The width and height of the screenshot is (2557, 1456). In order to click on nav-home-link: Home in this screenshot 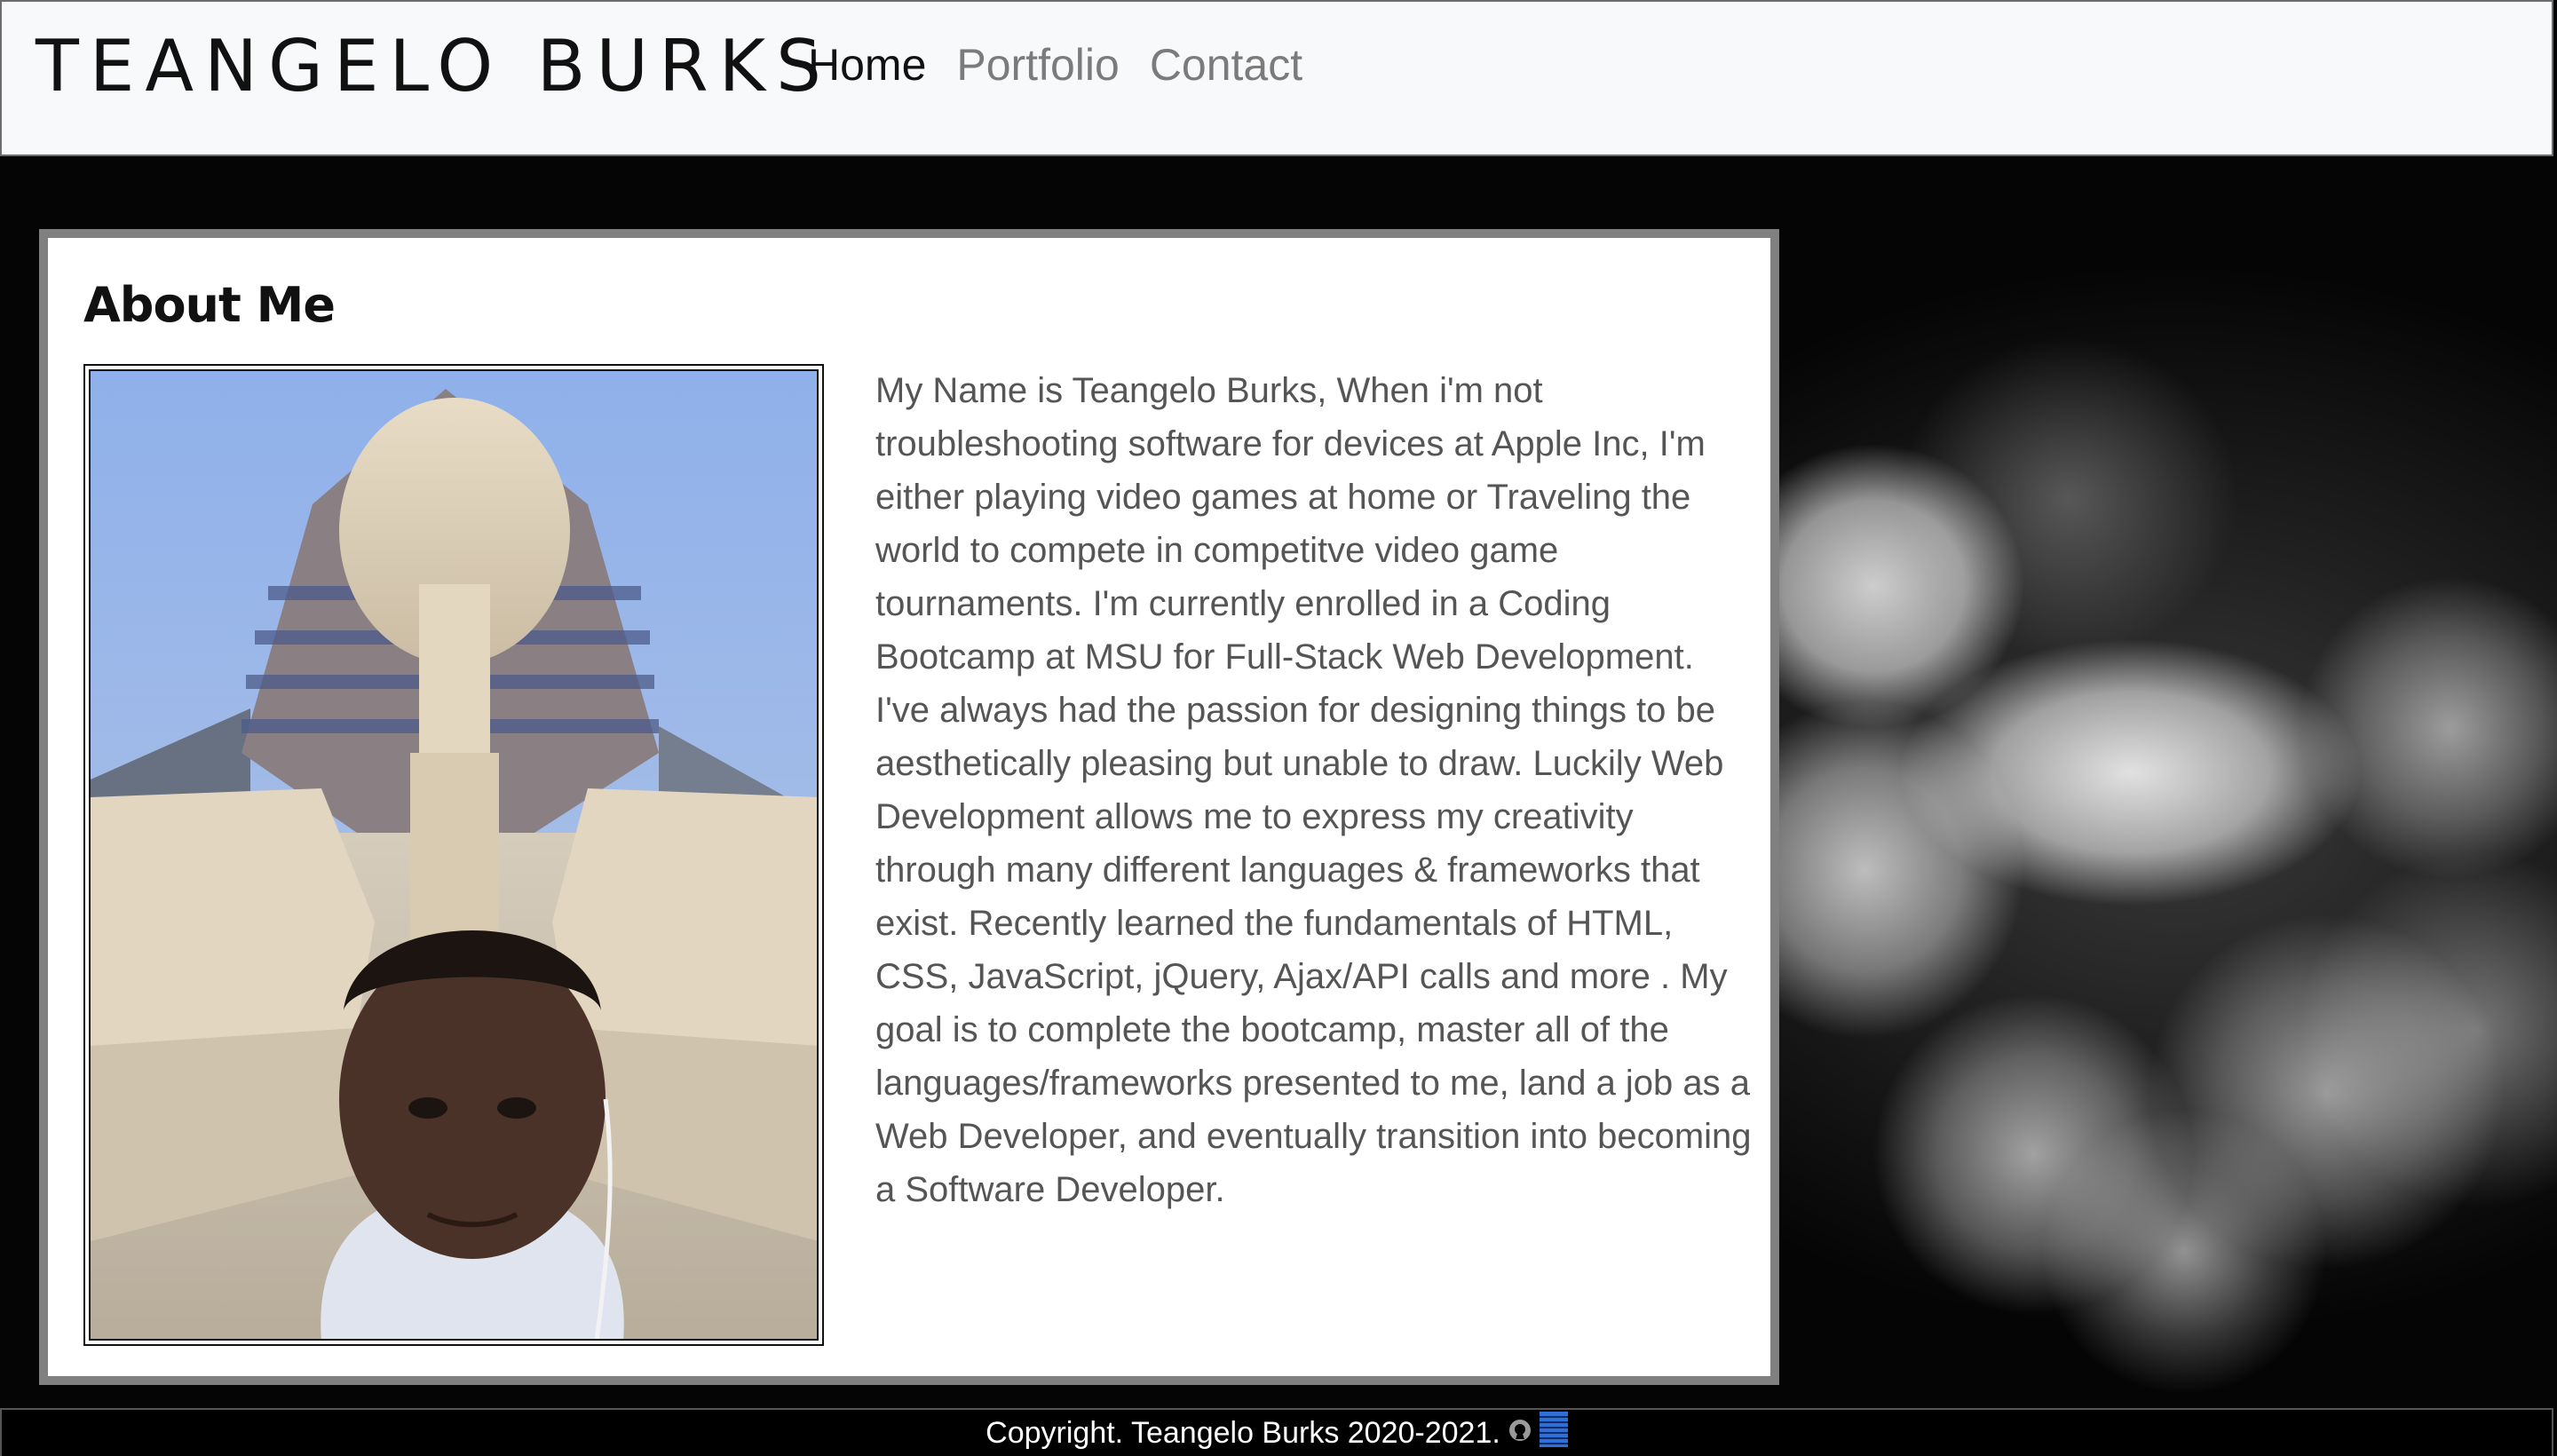, I will do `click(867, 65)`.